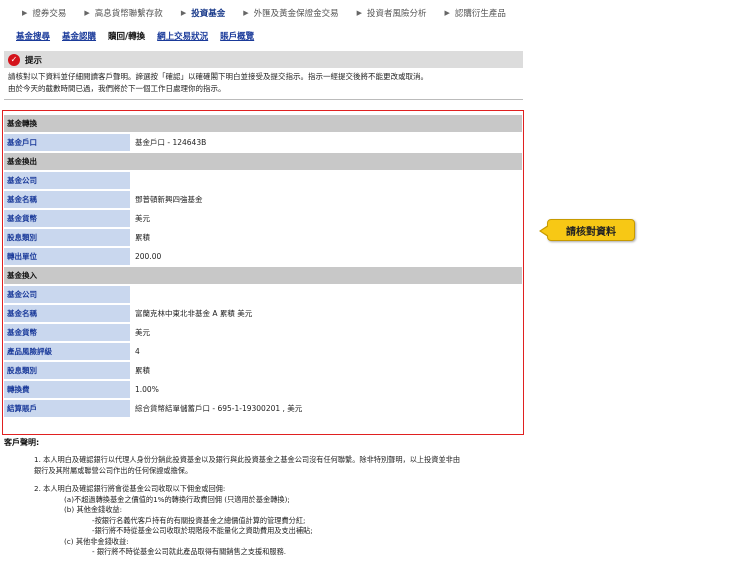 The width and height of the screenshot is (748, 561). What do you see at coordinates (33, 36) in the screenshot?
I see `sub-nav-fund-search: 基金搜尋` at bounding box center [33, 36].